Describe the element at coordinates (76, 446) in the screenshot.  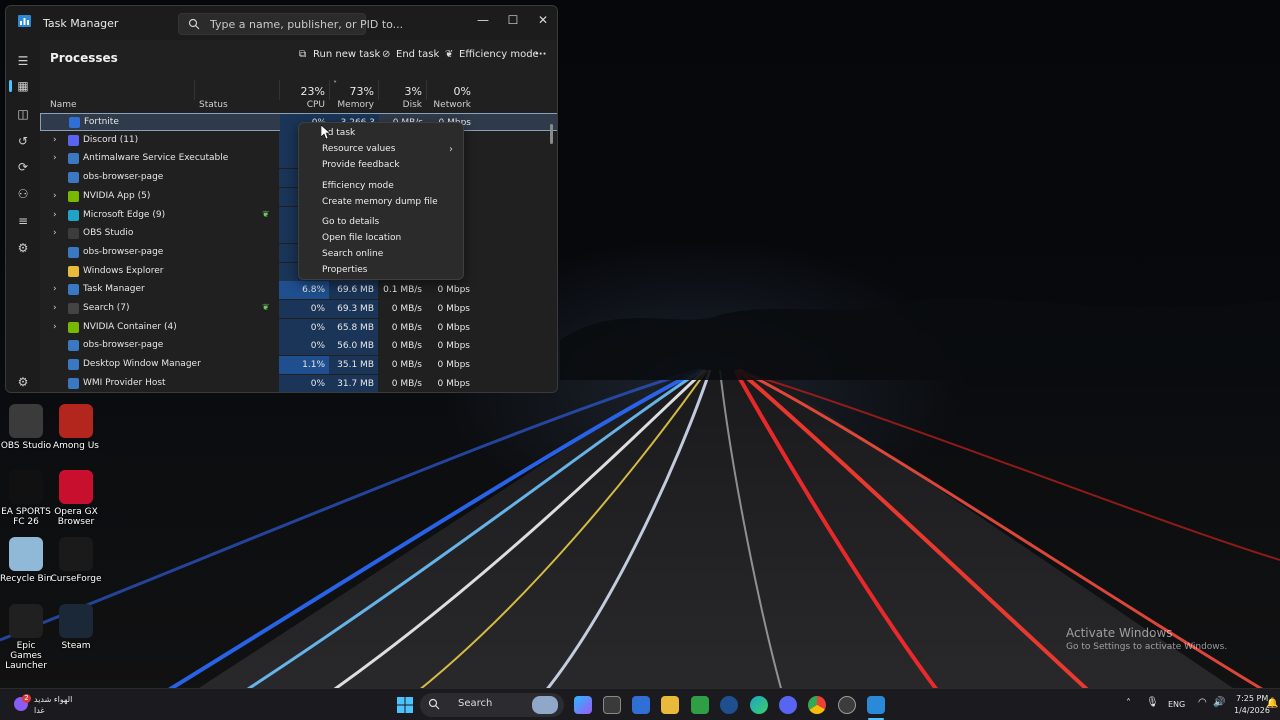
I see `shortcut-label: Among Us` at that location.